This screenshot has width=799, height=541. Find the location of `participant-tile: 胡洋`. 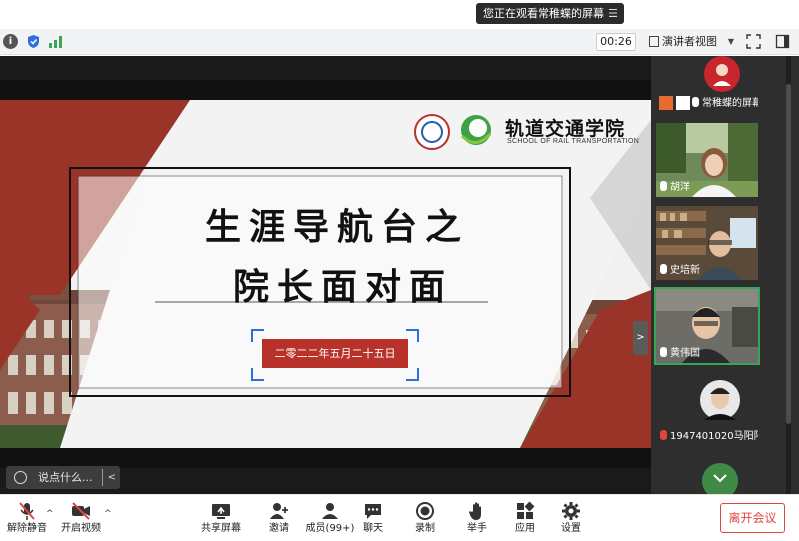

participant-tile: 胡洋 is located at coordinates (707, 160).